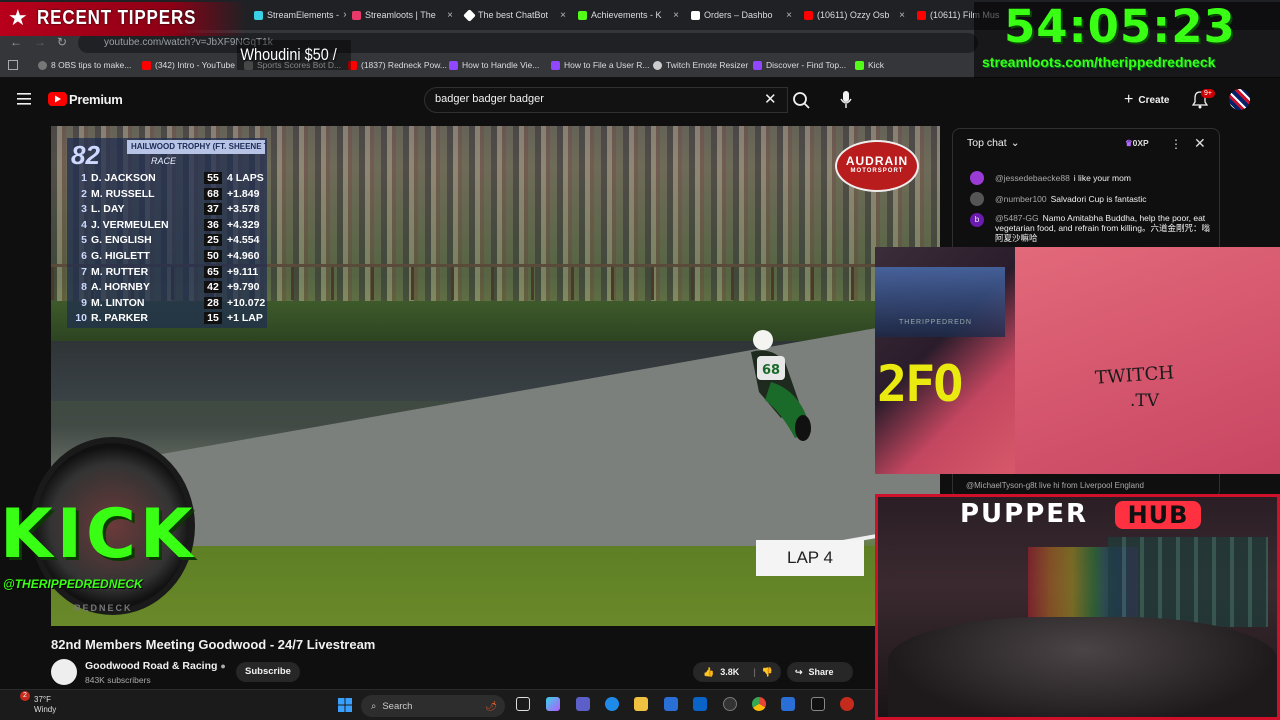  I want to click on apps-grid-icon, so click(13, 65).